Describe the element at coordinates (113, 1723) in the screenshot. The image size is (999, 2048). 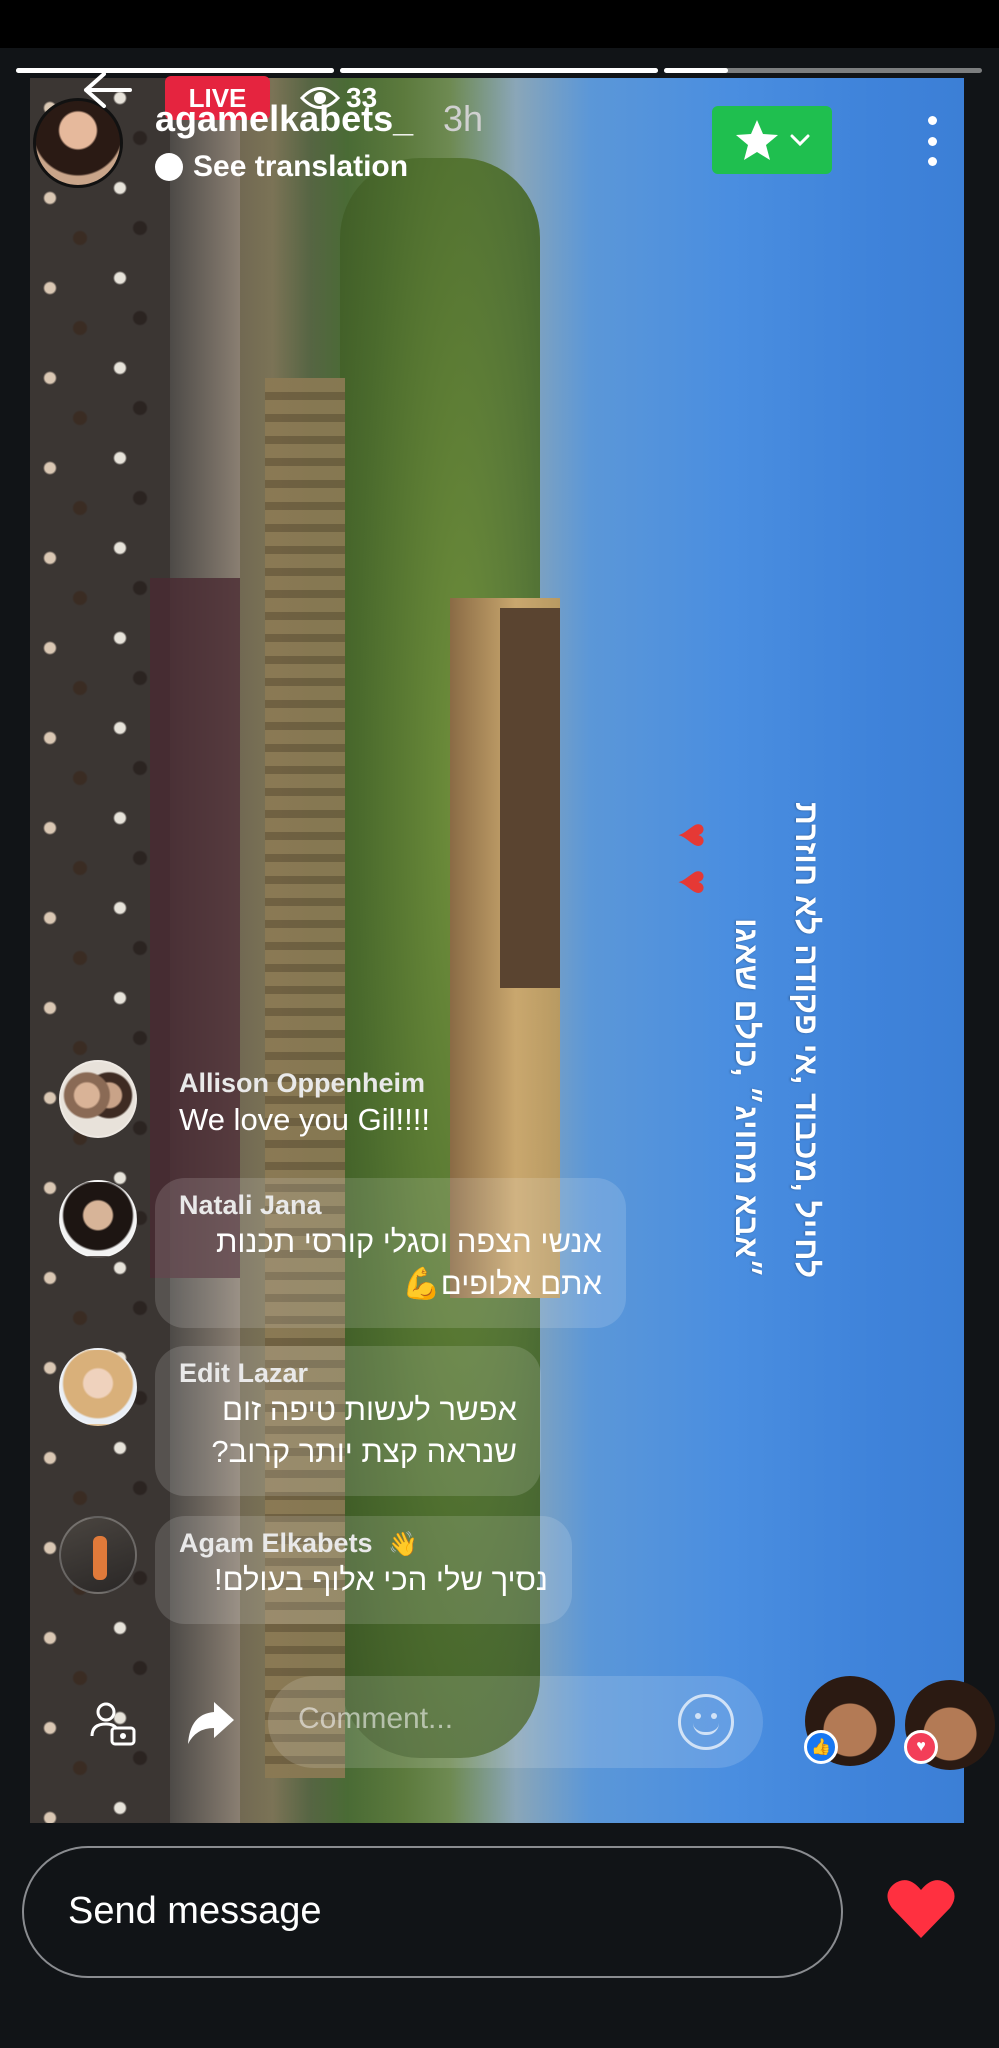
I see `share-person-icon` at that location.